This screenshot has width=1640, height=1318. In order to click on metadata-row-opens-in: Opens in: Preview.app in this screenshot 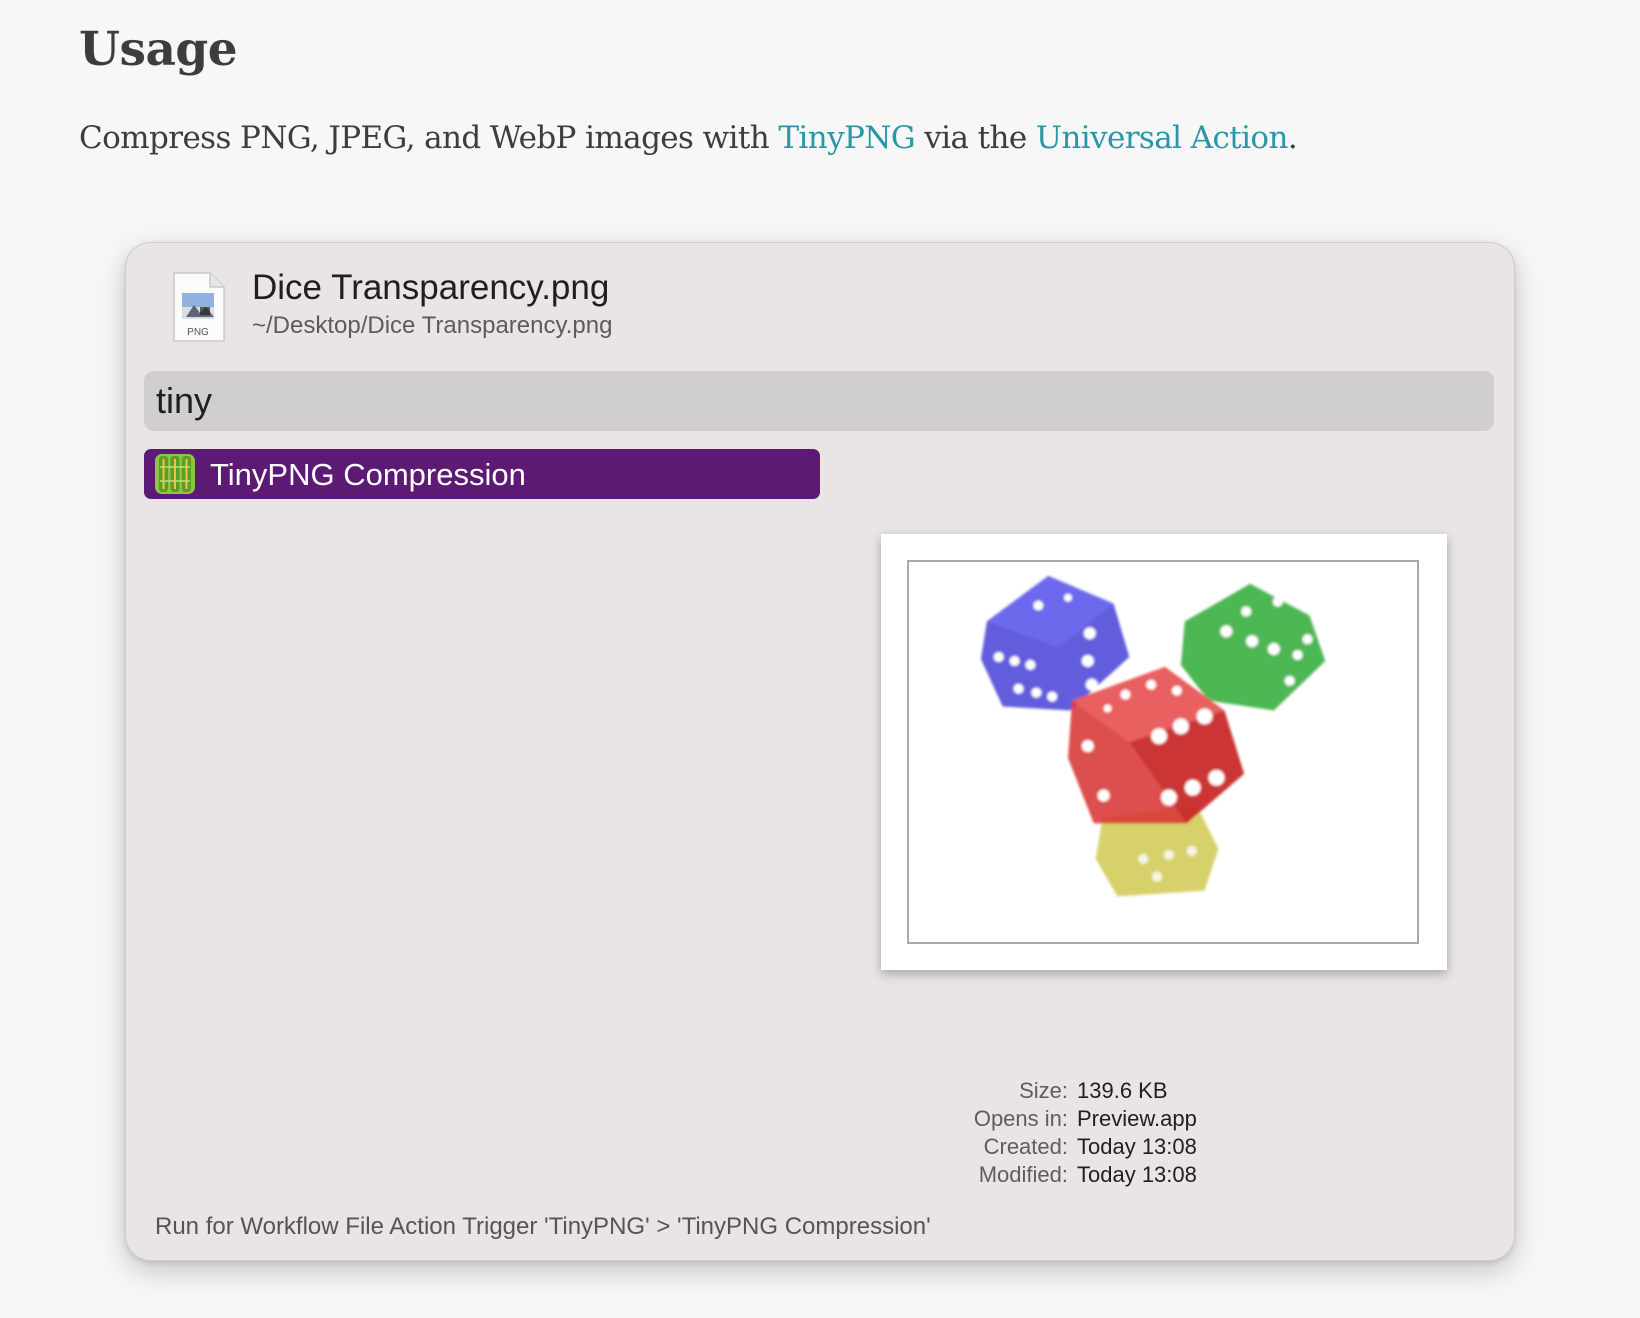, I will do `click(1126, 1119)`.